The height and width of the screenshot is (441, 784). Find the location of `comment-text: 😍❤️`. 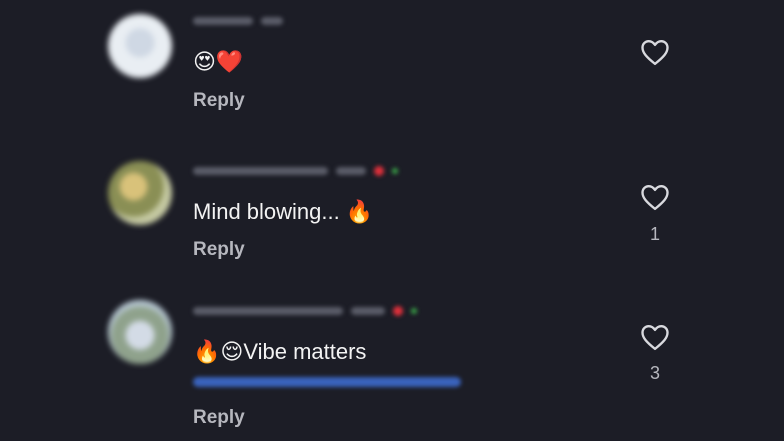

comment-text: 😍❤️ is located at coordinates (218, 61).